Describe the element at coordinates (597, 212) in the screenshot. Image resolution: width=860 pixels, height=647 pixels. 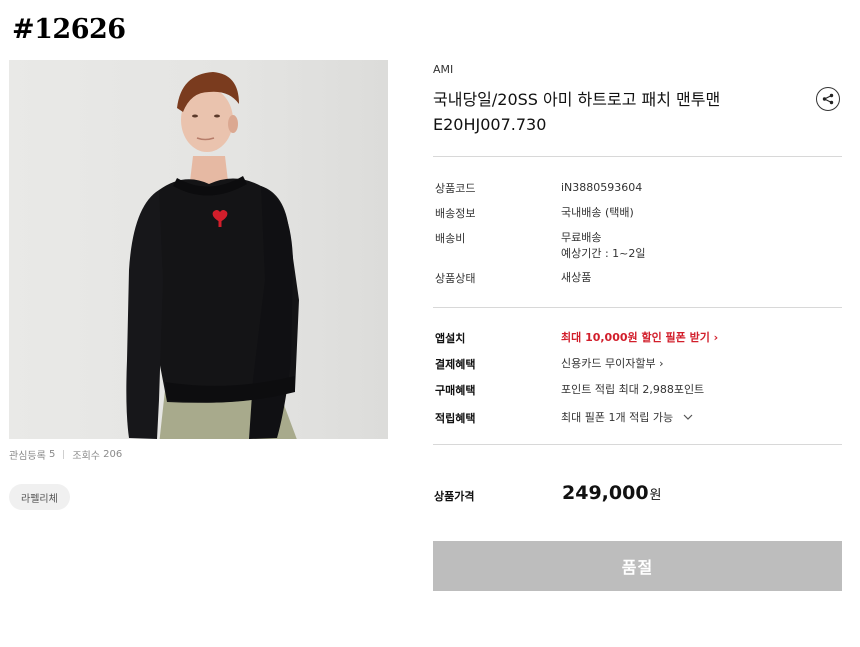
I see `info-value: 국내배송 (택배)` at that location.